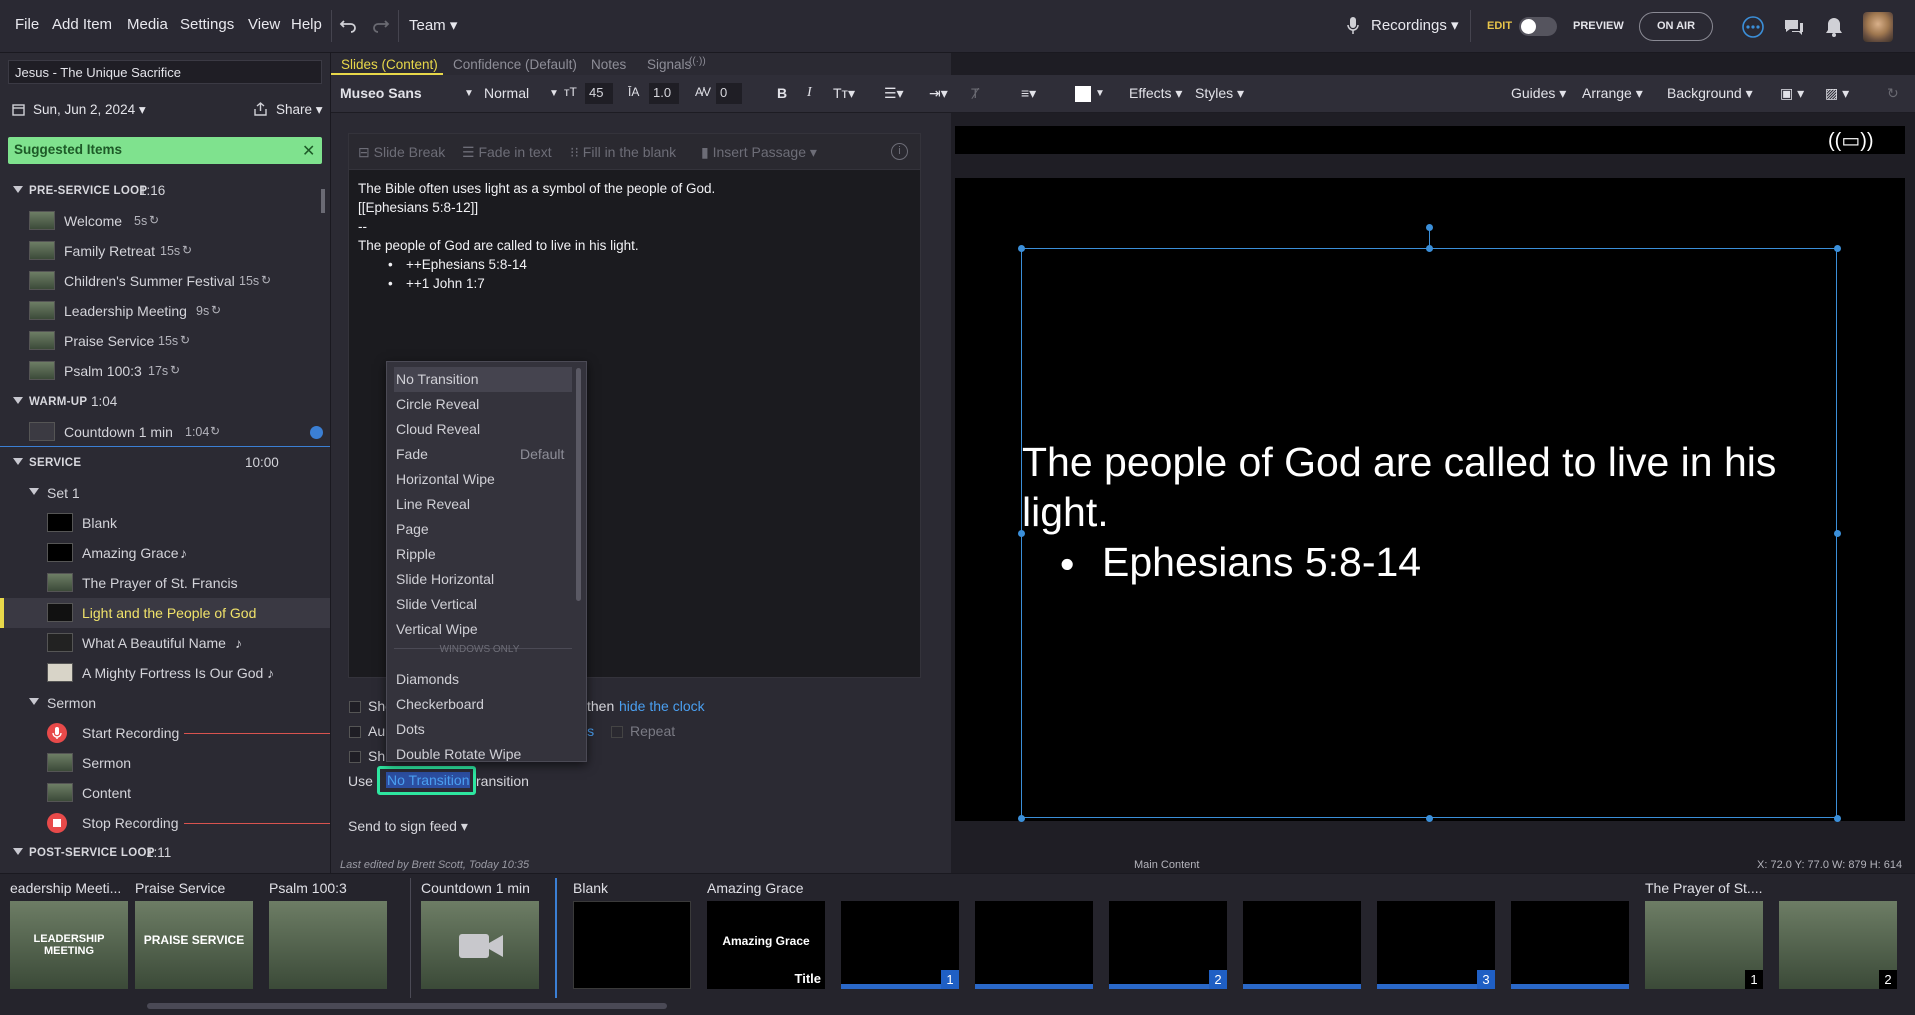  Describe the element at coordinates (483, 454) in the screenshot. I see `dropdown-item: Fade Default` at that location.